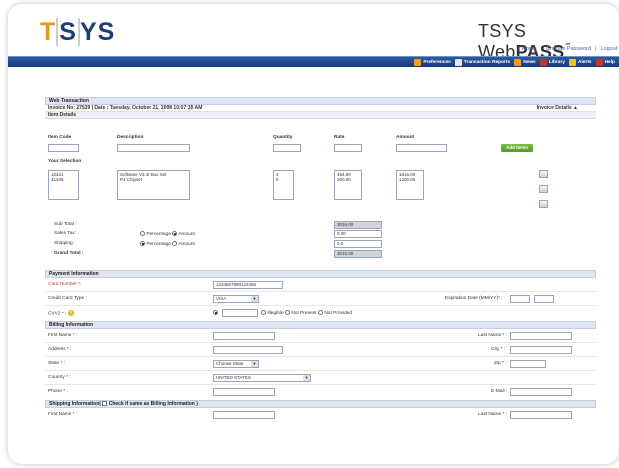 This screenshot has width=619, height=468. What do you see at coordinates (568, 49) in the screenshot?
I see `change-password-link: Change Password` at bounding box center [568, 49].